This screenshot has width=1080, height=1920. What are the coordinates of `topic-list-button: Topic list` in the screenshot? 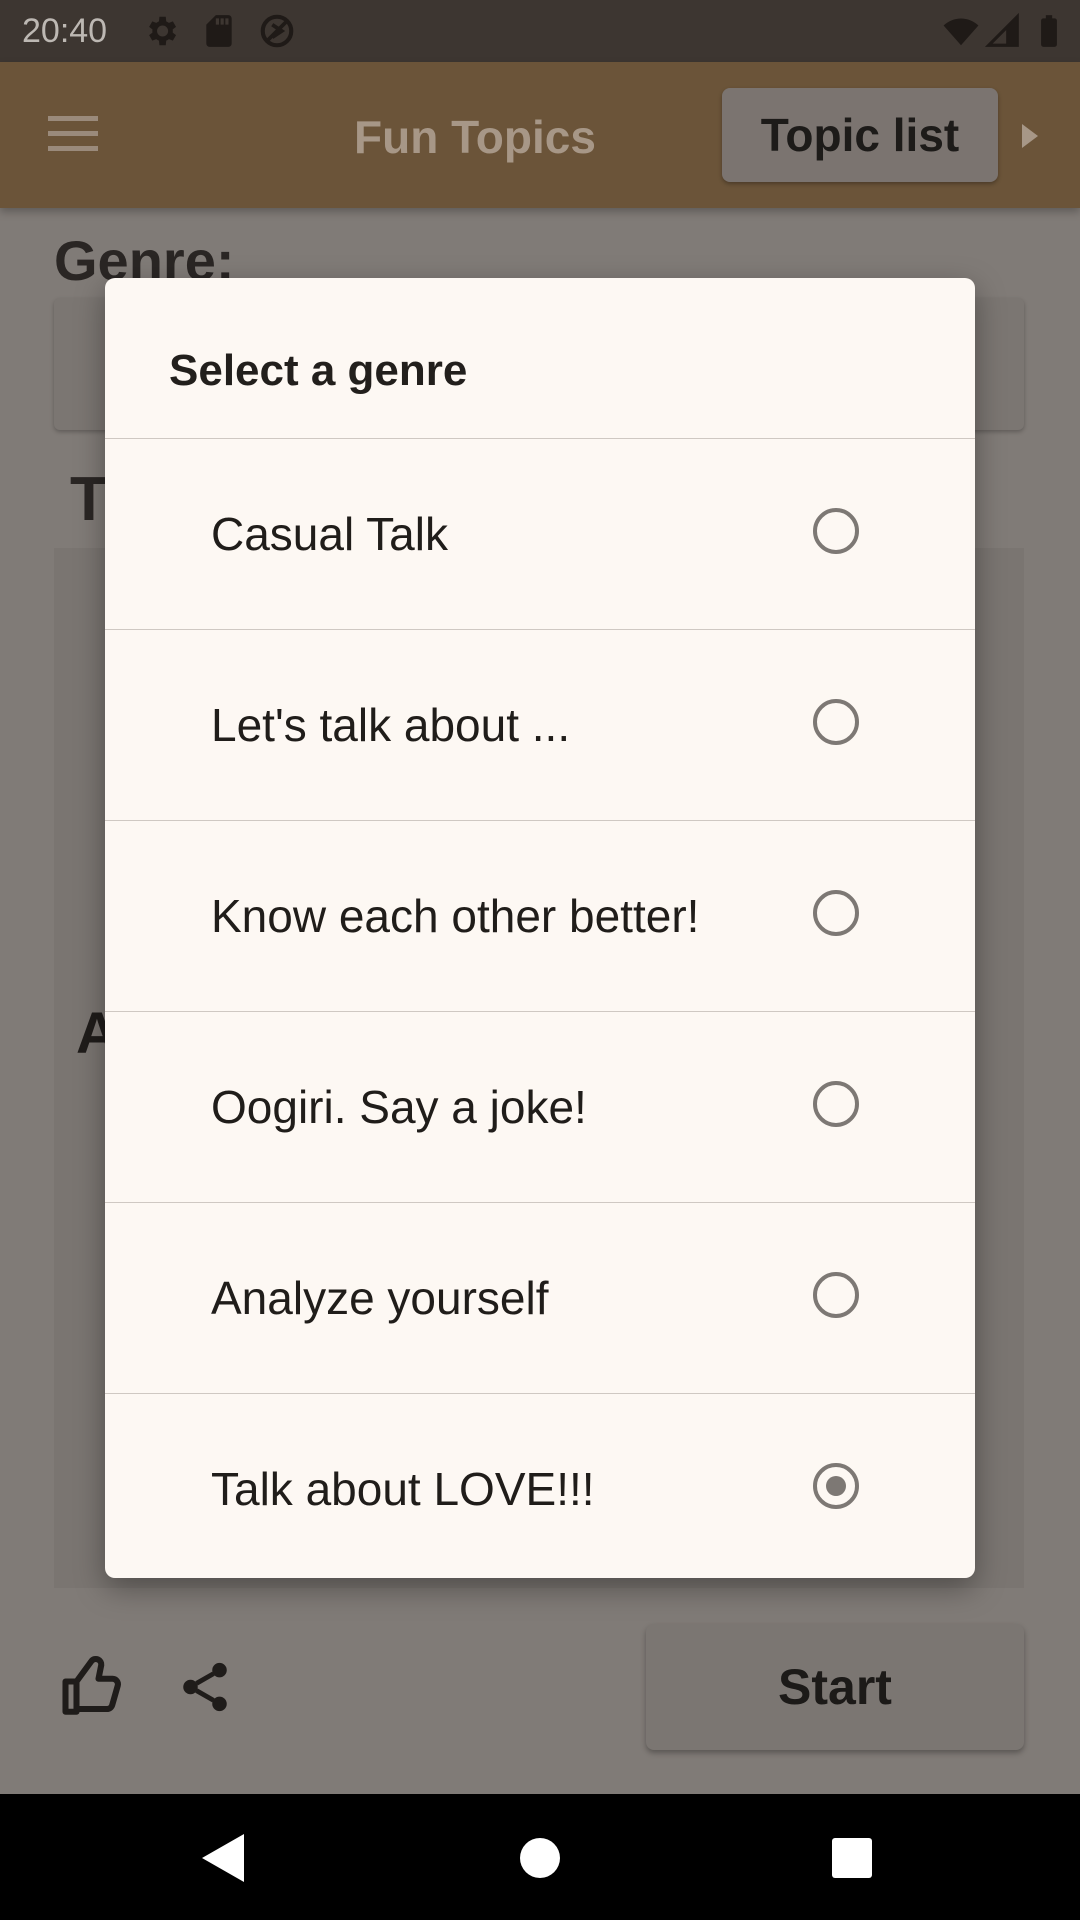 It's located at (860, 135).